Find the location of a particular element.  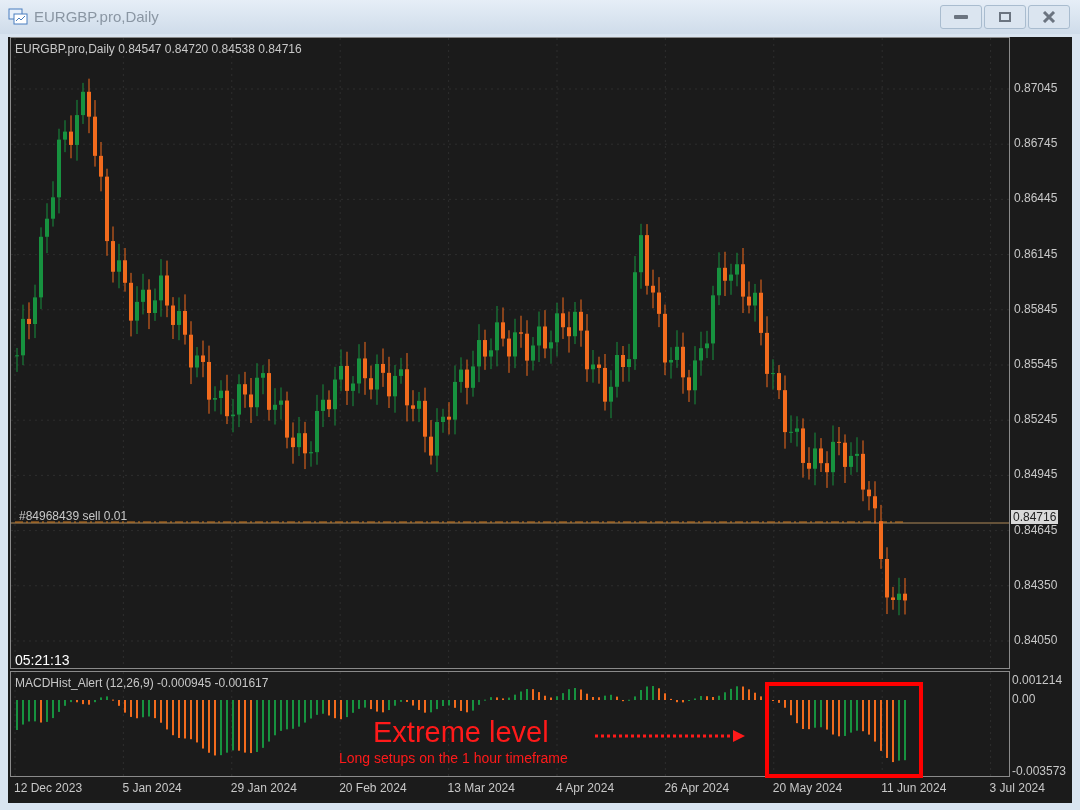

annotation-subtitle: Long setups on the 1 hour timeframe is located at coordinates (453, 758).